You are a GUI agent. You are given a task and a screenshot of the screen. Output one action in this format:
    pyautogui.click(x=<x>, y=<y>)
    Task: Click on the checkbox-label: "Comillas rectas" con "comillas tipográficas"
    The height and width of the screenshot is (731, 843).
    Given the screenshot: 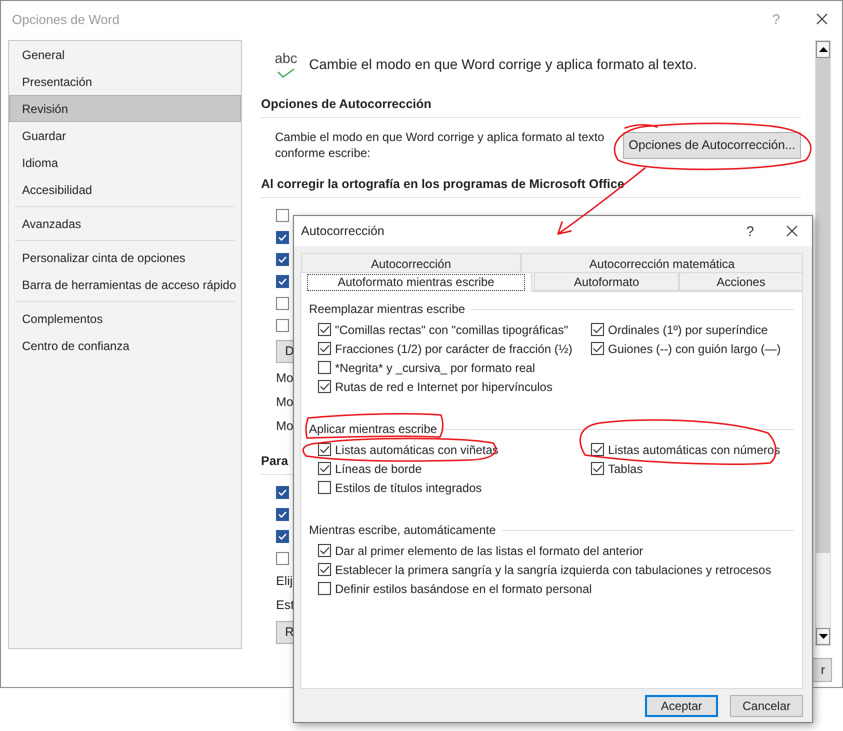 What is the action you would take?
    pyautogui.click(x=451, y=329)
    